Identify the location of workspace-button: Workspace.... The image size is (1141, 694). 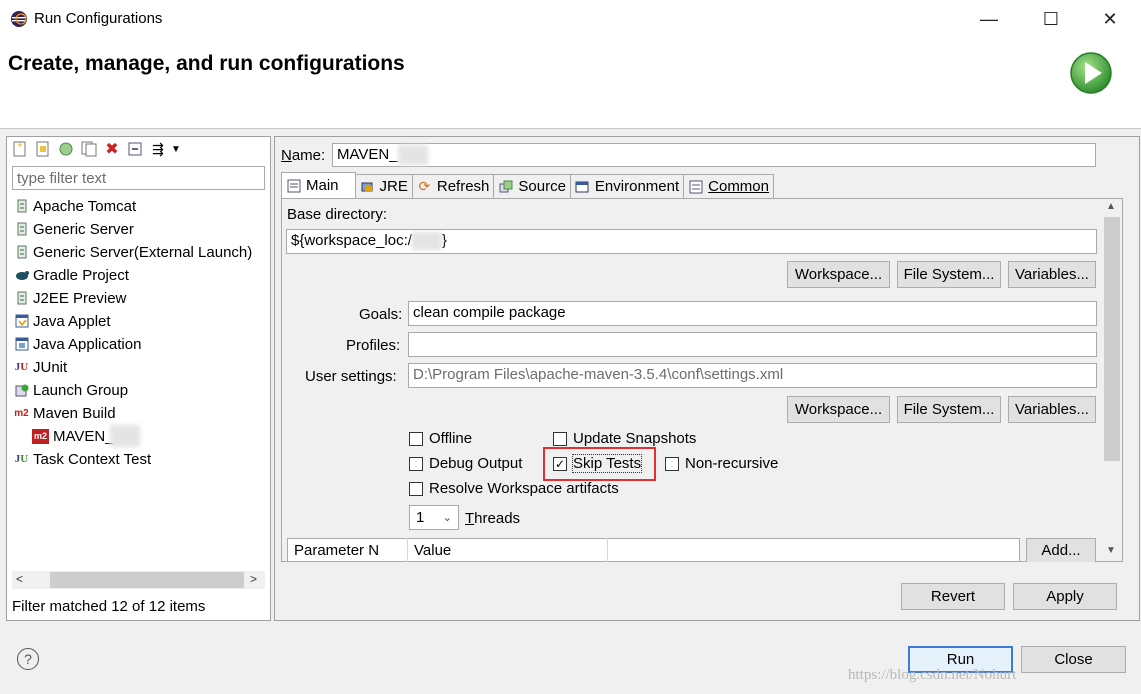
(838, 274).